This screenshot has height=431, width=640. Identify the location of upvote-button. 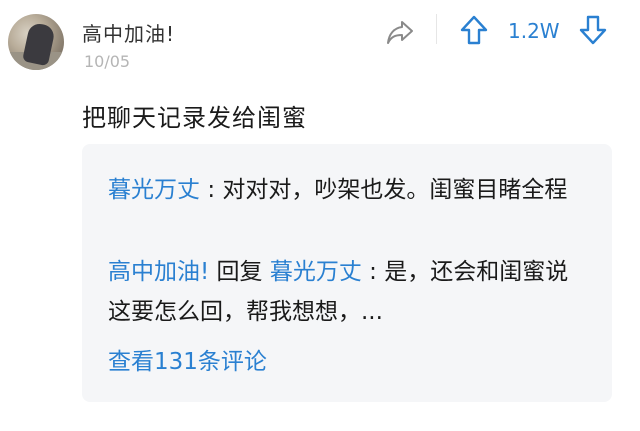
(474, 30).